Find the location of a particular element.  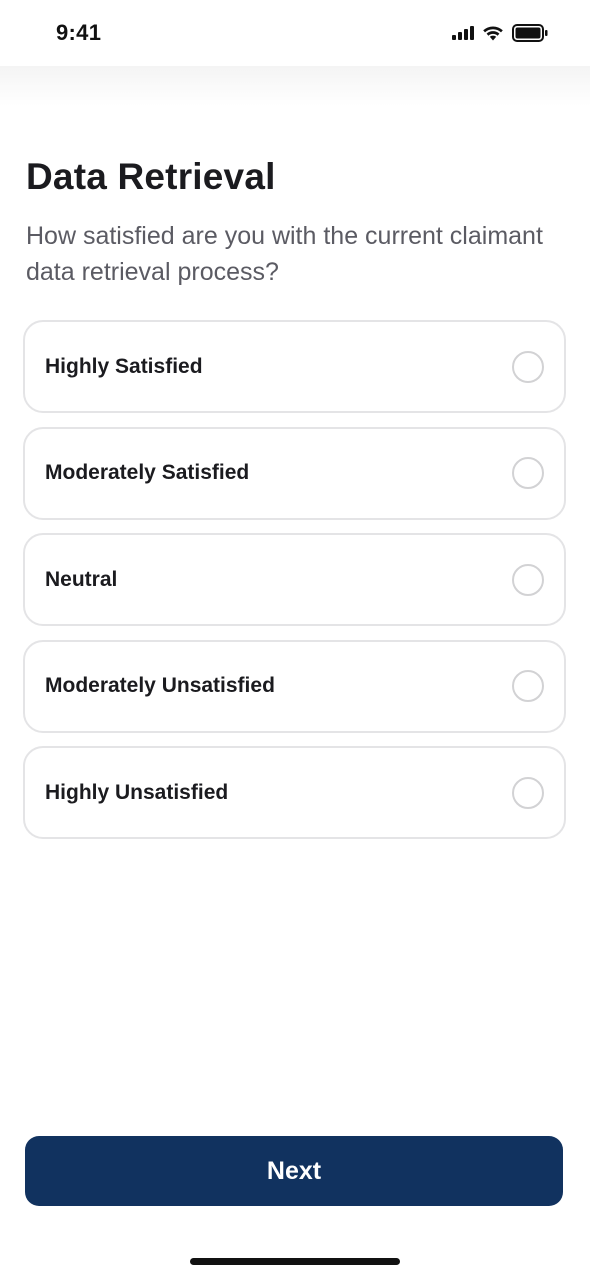

page-title: Data Retrieval is located at coordinates (151, 176).